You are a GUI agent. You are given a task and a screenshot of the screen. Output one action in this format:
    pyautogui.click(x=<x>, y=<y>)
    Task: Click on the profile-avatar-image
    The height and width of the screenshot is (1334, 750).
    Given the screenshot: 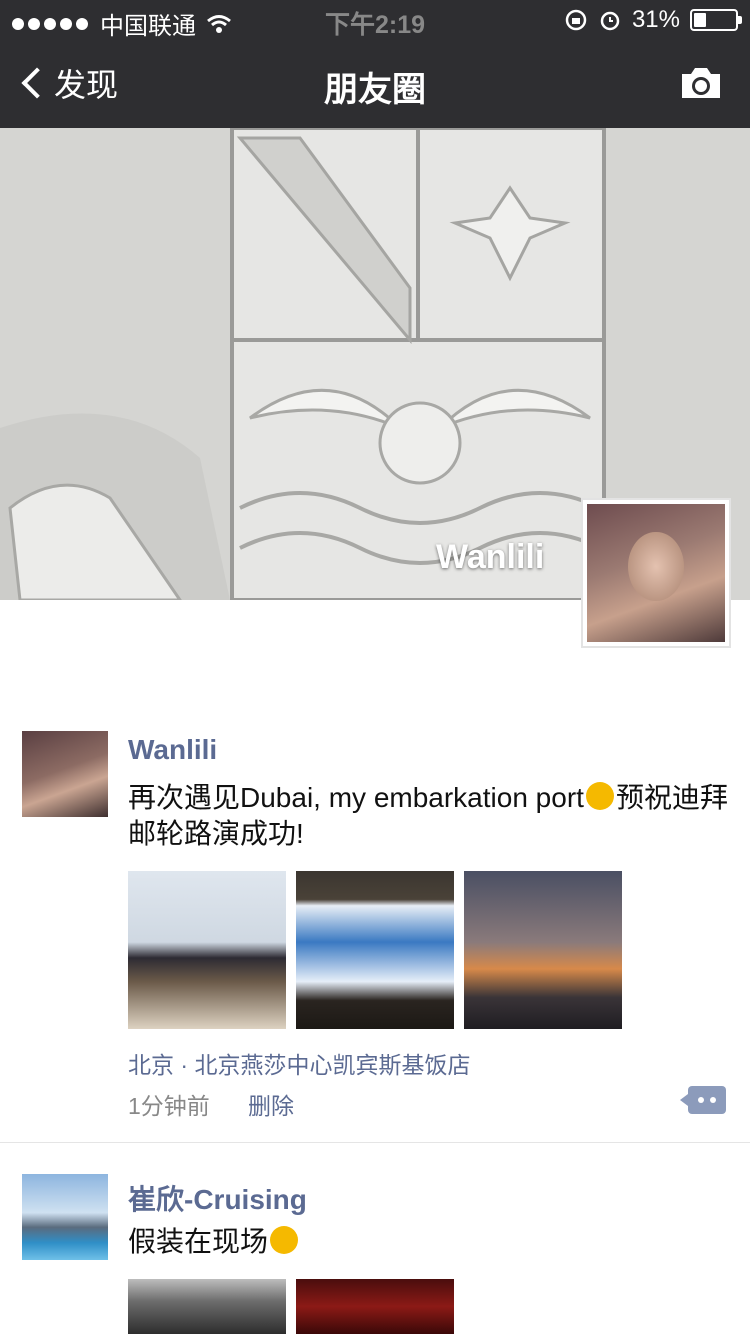 What is the action you would take?
    pyautogui.click(x=656, y=573)
    